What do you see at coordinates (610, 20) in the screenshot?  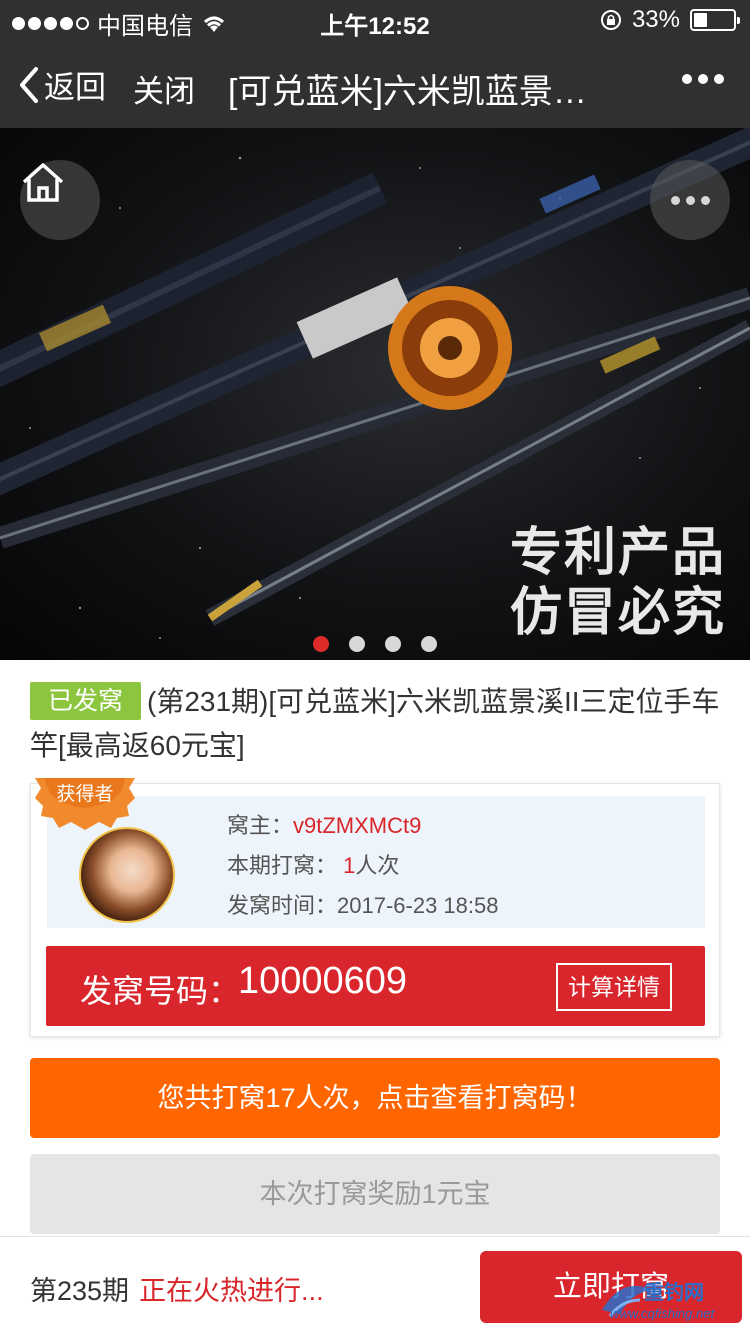 I see `orientation-lock-icon` at bounding box center [610, 20].